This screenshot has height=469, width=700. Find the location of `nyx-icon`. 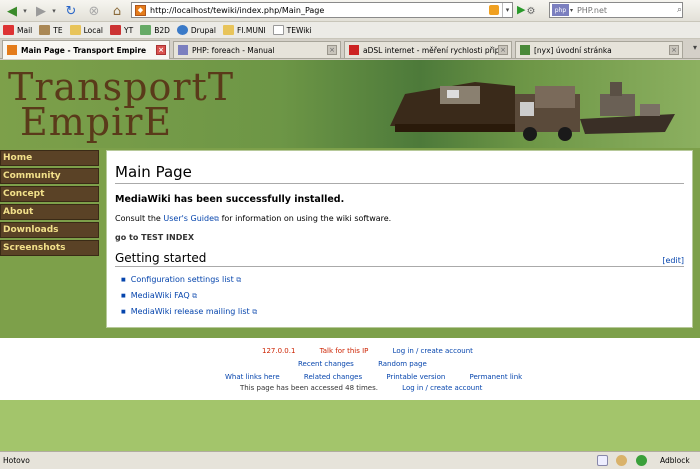

nyx-icon is located at coordinates (525, 50).